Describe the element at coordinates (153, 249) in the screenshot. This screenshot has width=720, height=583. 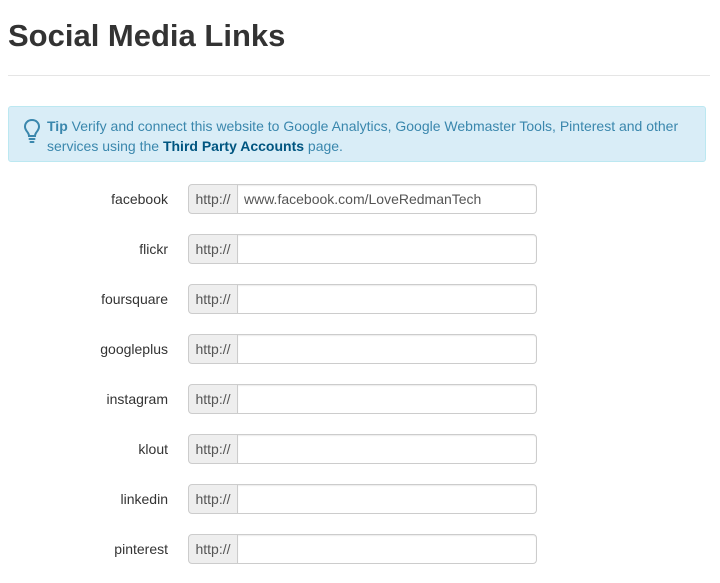
I see `field-label-flickr: flickr` at that location.